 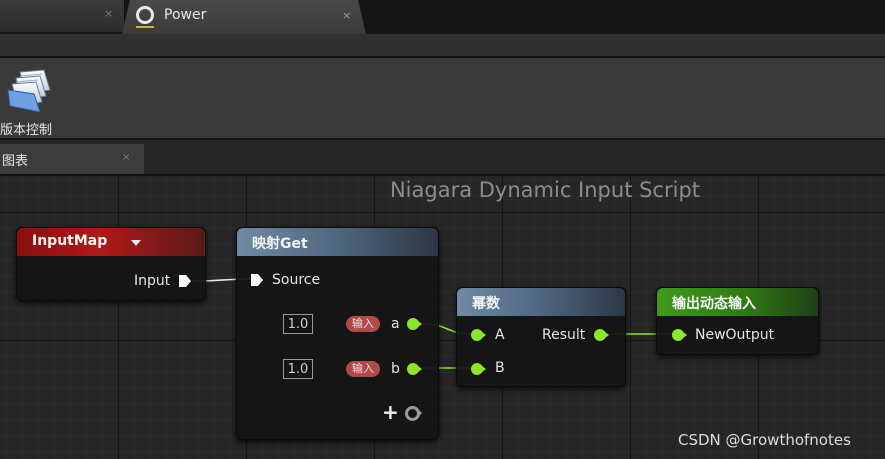 What do you see at coordinates (395, 324) in the screenshot?
I see `param-a-name: a` at bounding box center [395, 324].